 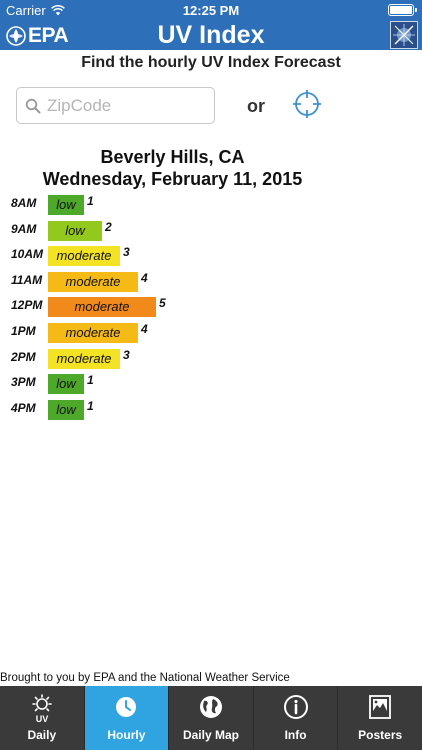 I want to click on uv-hour-label: 9AM, so click(x=24, y=229).